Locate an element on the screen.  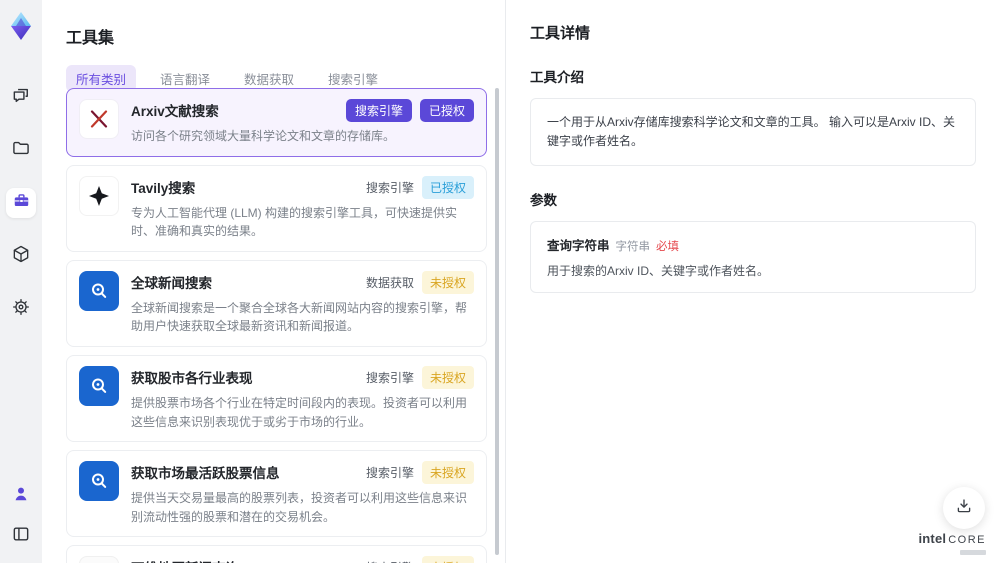
collapse-panel-icon is located at coordinates (21, 536).